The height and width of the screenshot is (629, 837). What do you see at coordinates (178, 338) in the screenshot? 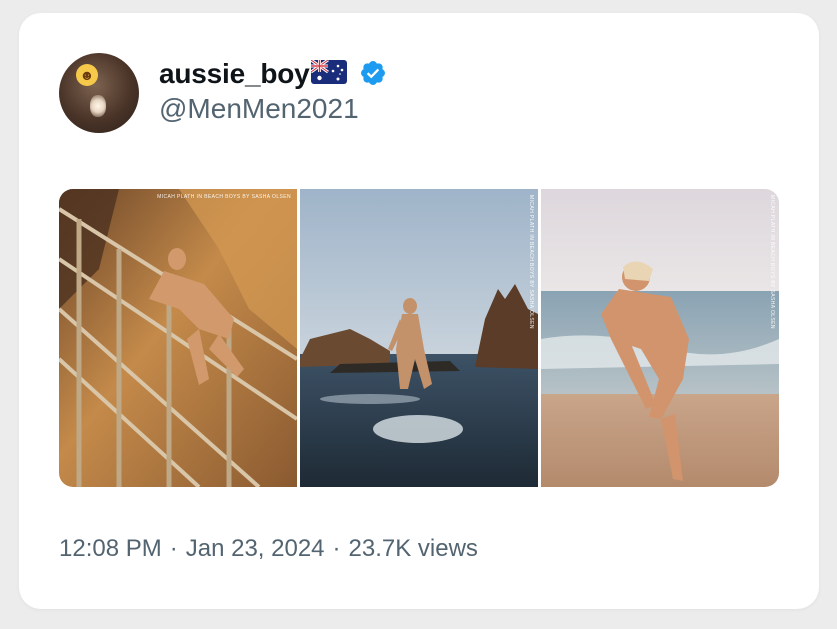
I see `photo-staircase: MICAH PLATH IN BEACH BOYS BY SASHA OLSEN` at bounding box center [178, 338].